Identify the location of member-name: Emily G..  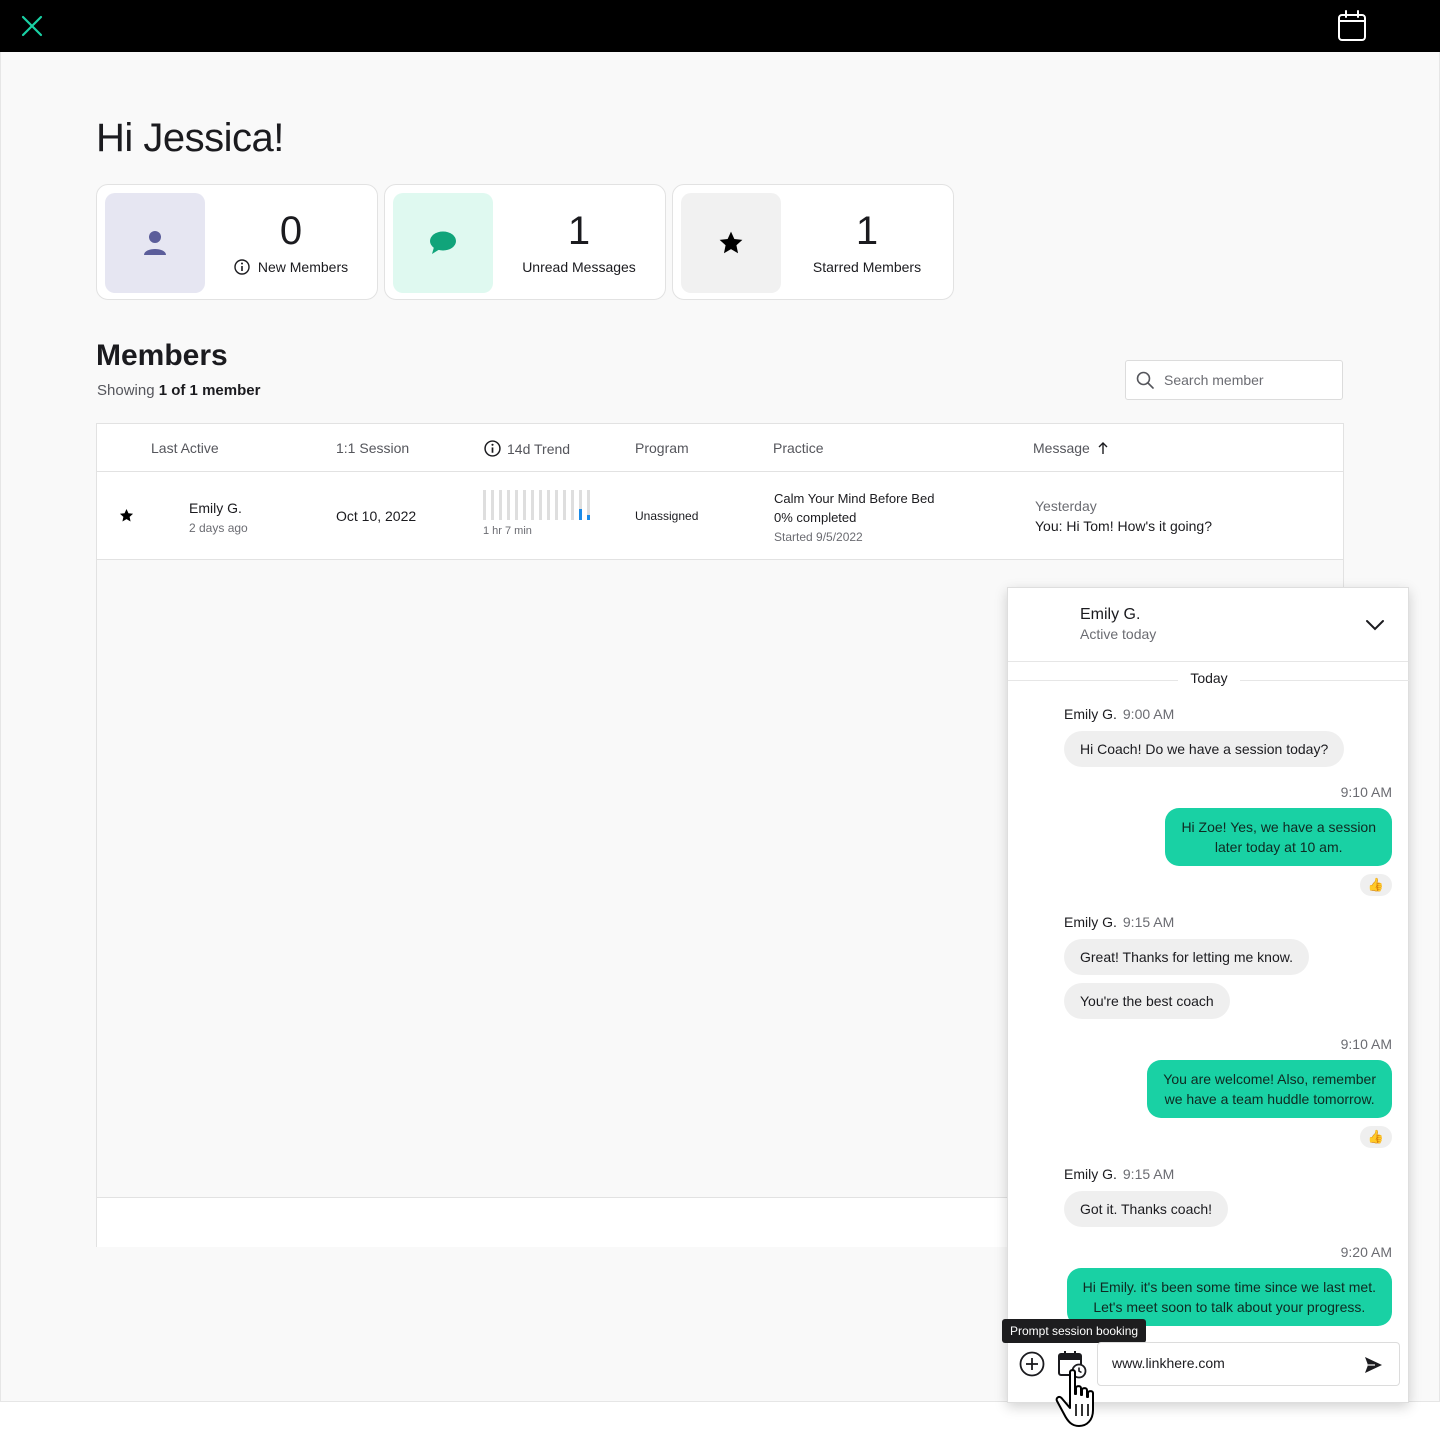
(215, 508).